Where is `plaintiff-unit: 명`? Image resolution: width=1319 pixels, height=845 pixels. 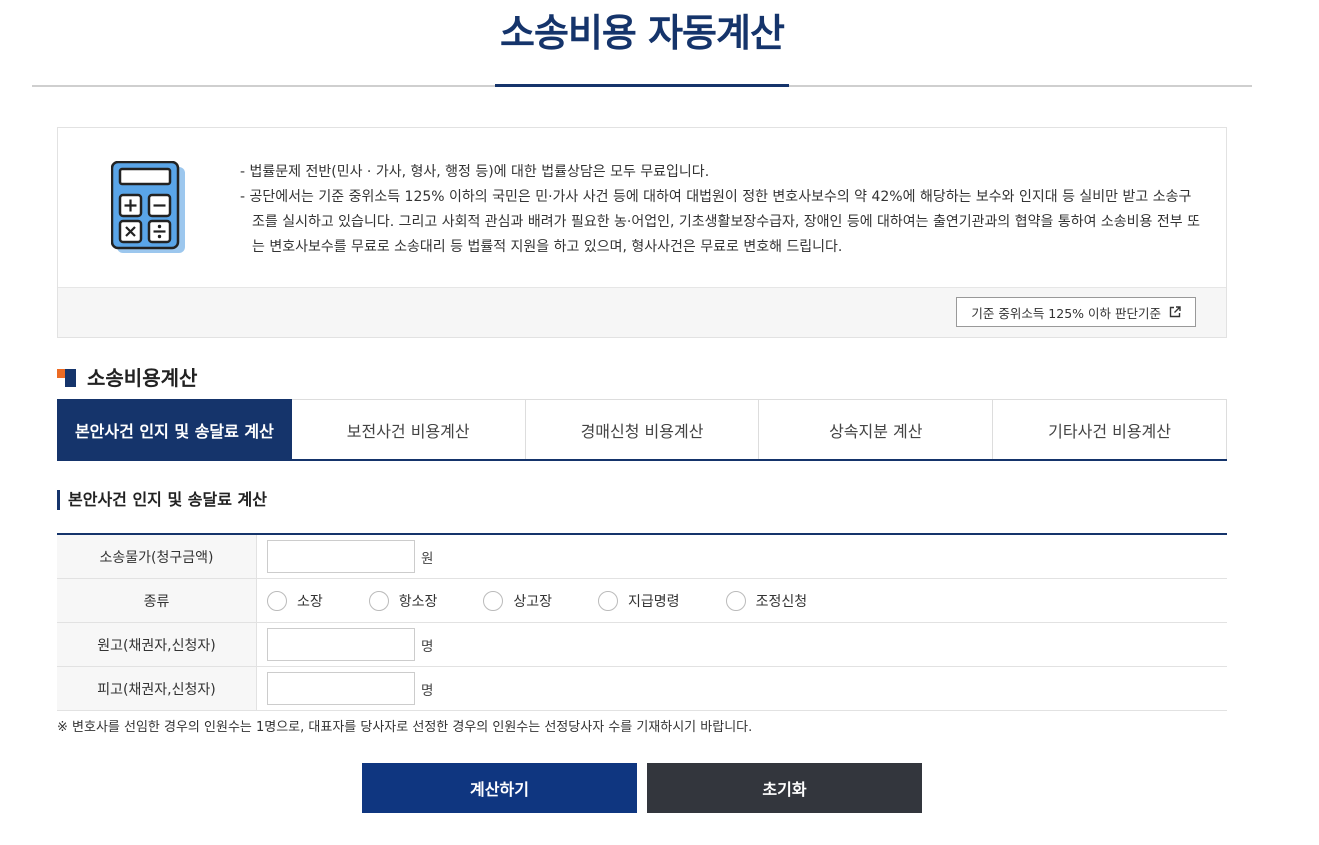 plaintiff-unit: 명 is located at coordinates (427, 646).